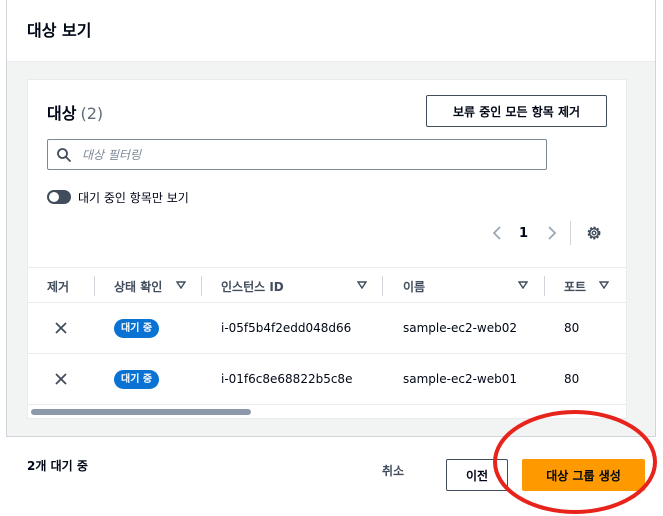  What do you see at coordinates (133, 198) in the screenshot?
I see `pending-only-toggle-label: 대기 중인 항목만 보기` at bounding box center [133, 198].